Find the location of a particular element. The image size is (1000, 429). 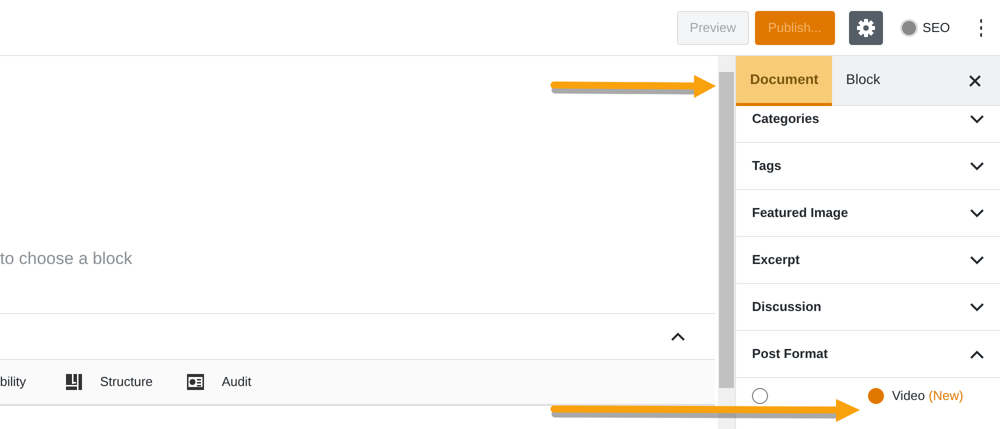

gear-icon is located at coordinates (866, 28).